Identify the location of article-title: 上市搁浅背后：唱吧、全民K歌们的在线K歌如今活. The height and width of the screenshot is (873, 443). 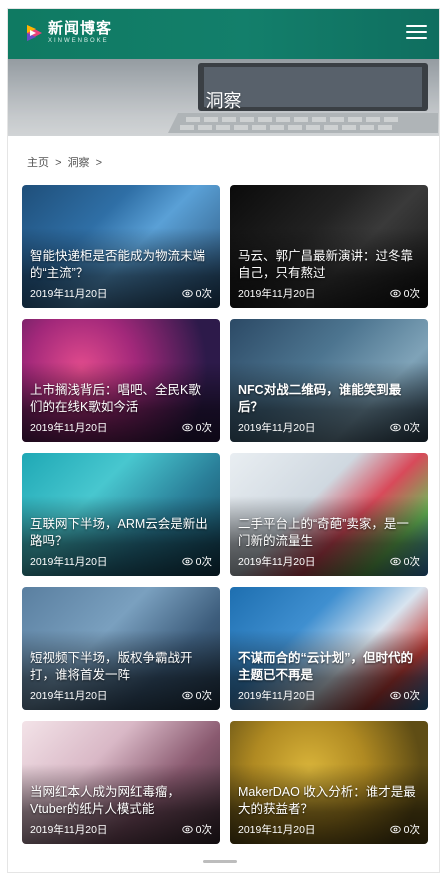
(121, 399).